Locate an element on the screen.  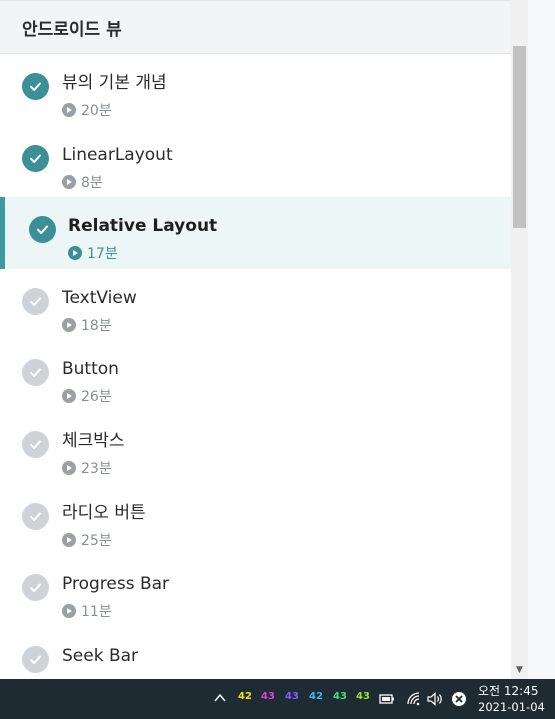
lesson-meta: 25분 is located at coordinates (104, 540).